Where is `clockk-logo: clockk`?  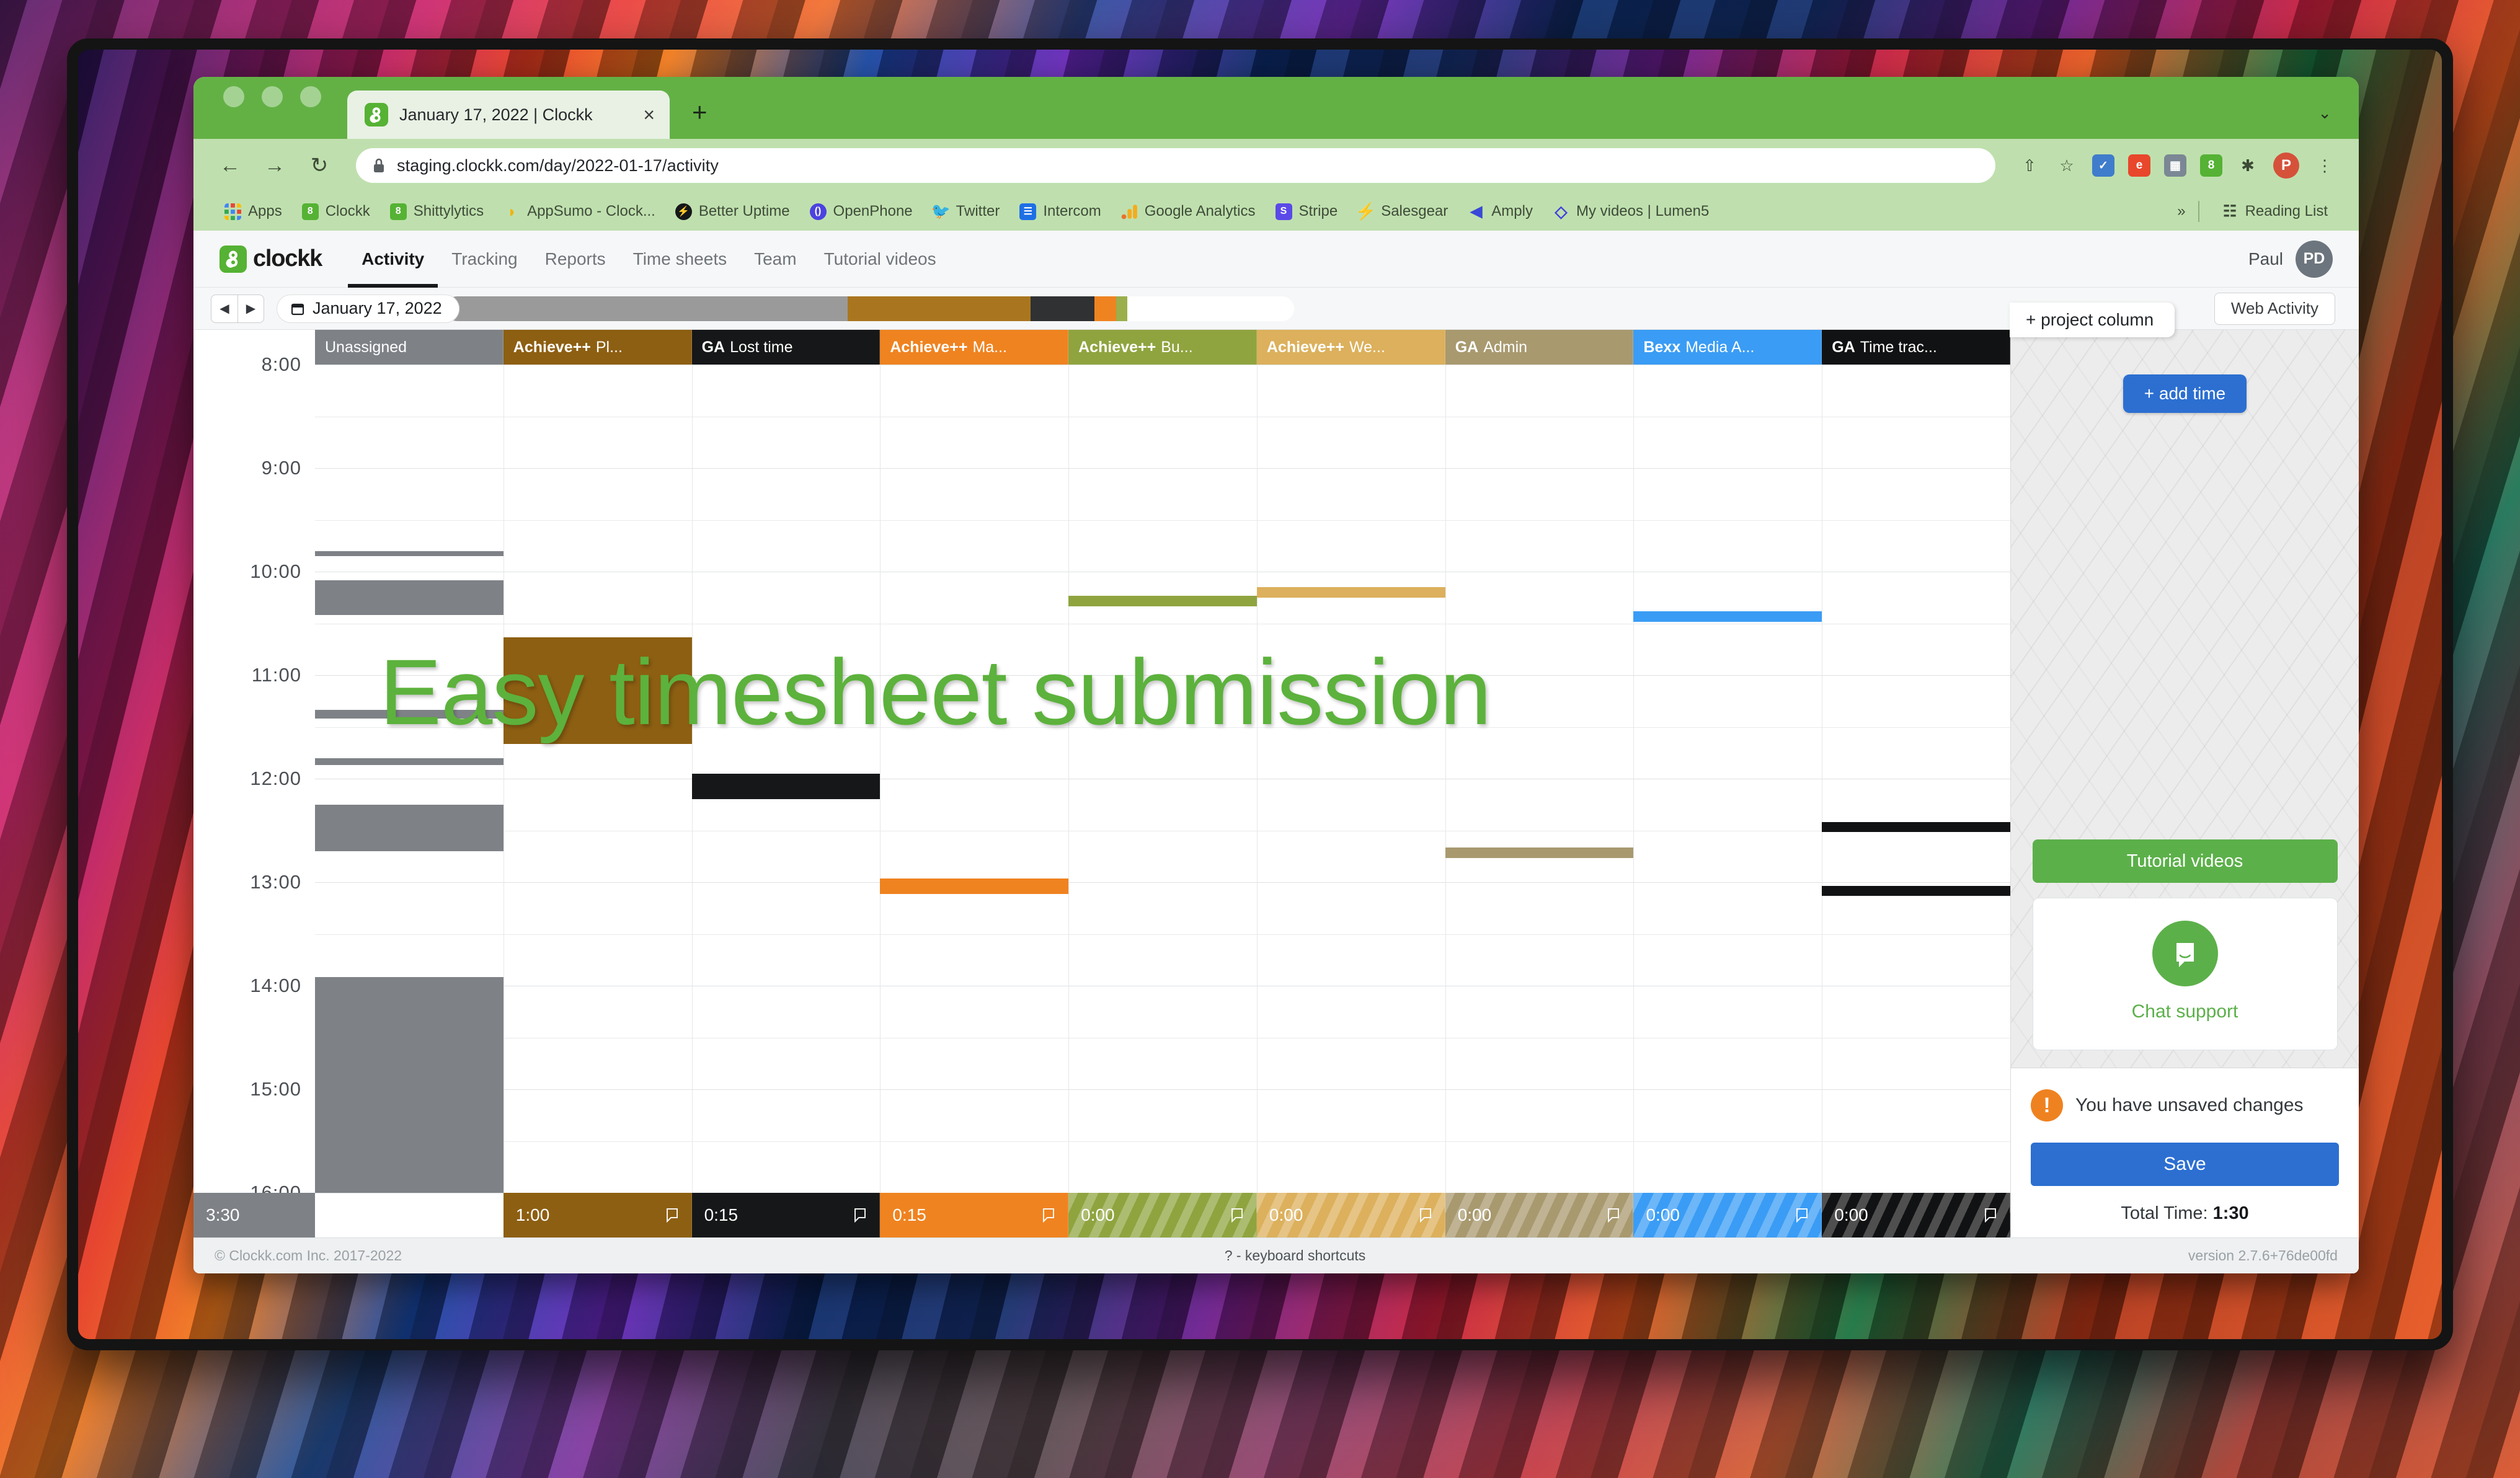 clockk-logo: clockk is located at coordinates (271, 259).